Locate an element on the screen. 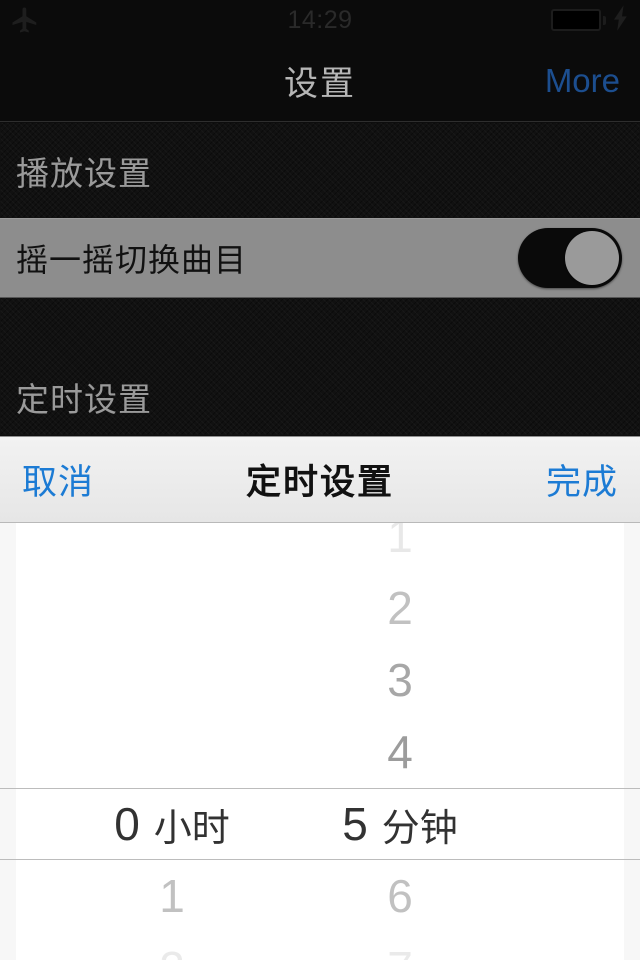  picker-cell-number: 4 is located at coordinates (400, 752).